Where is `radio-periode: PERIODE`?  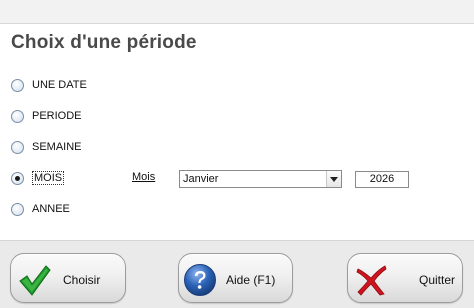
radio-periode: PERIODE is located at coordinates (46, 116).